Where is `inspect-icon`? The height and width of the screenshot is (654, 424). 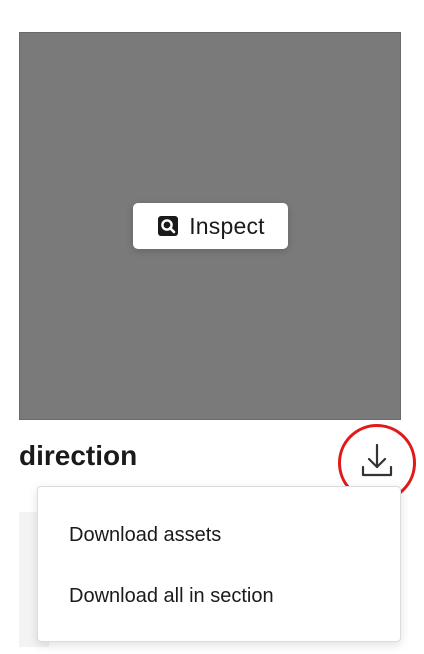 inspect-icon is located at coordinates (168, 226).